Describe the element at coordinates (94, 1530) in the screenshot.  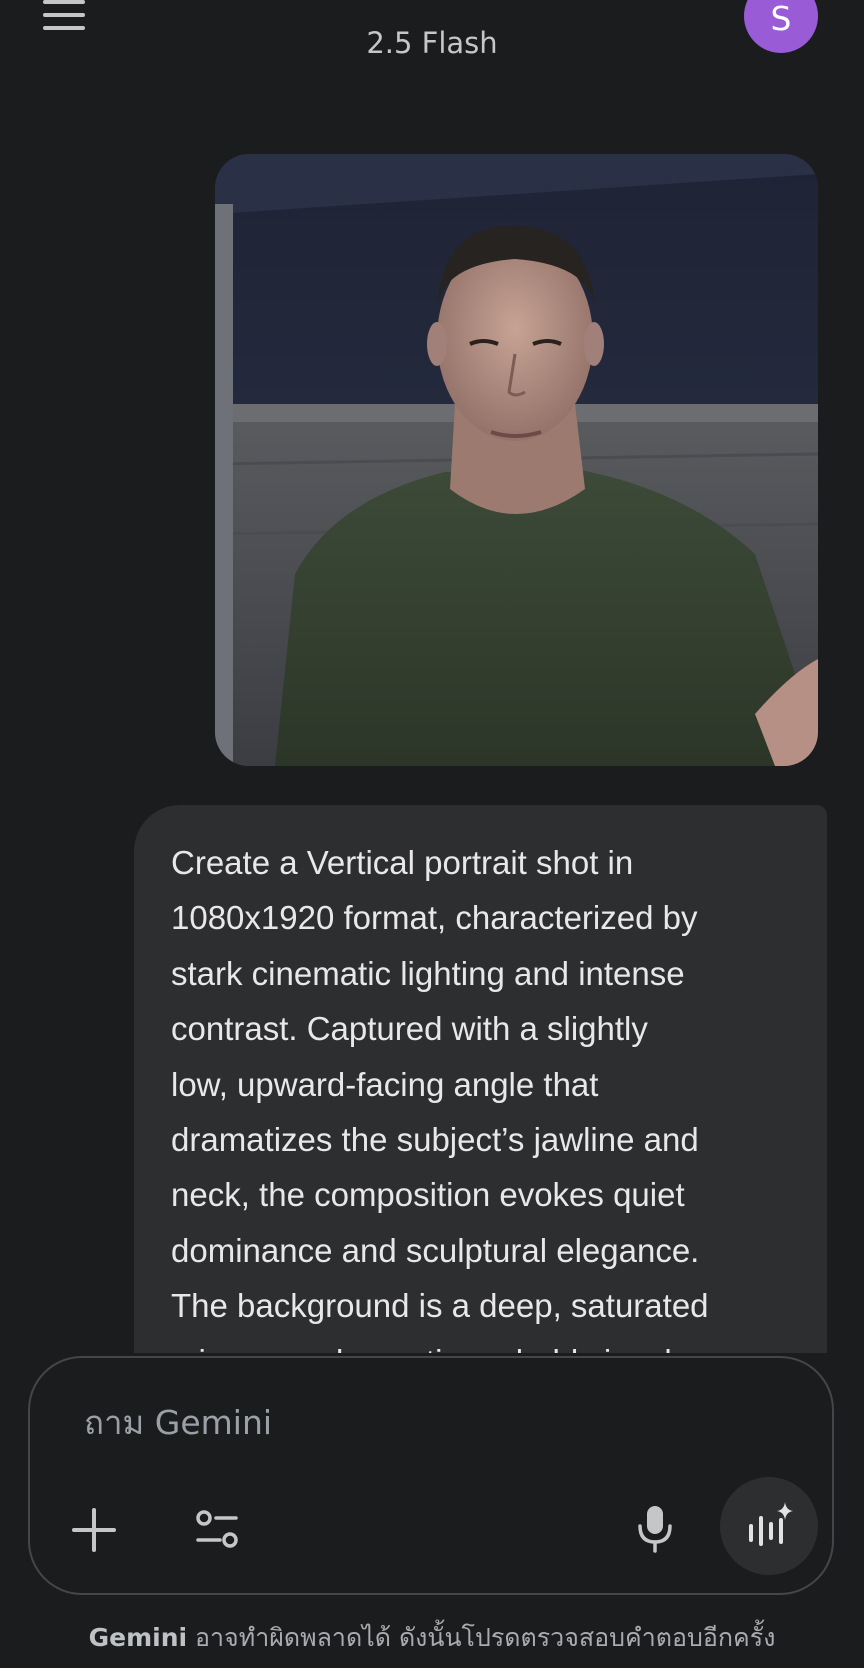
I see `plus-icon` at that location.